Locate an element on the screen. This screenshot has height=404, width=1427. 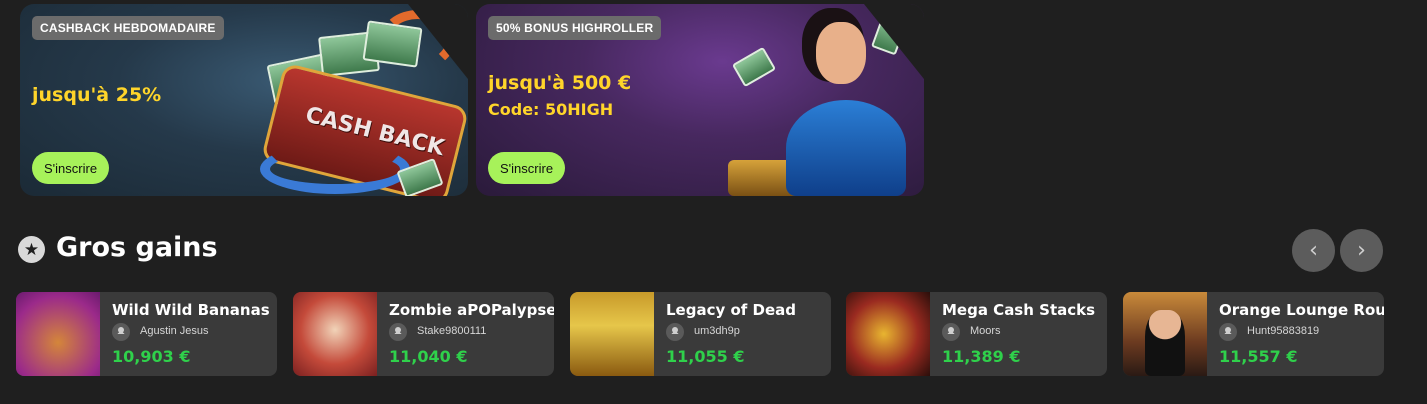
game-name: Mega Cash Stacks is located at coordinates (1018, 310).